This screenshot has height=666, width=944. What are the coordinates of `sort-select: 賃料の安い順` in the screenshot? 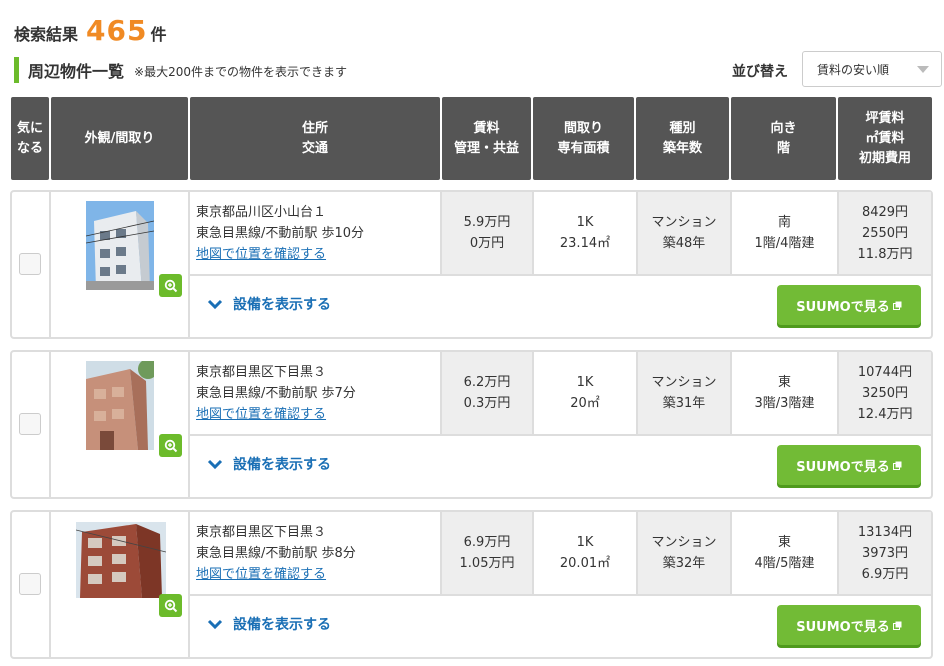 It's located at (872, 69).